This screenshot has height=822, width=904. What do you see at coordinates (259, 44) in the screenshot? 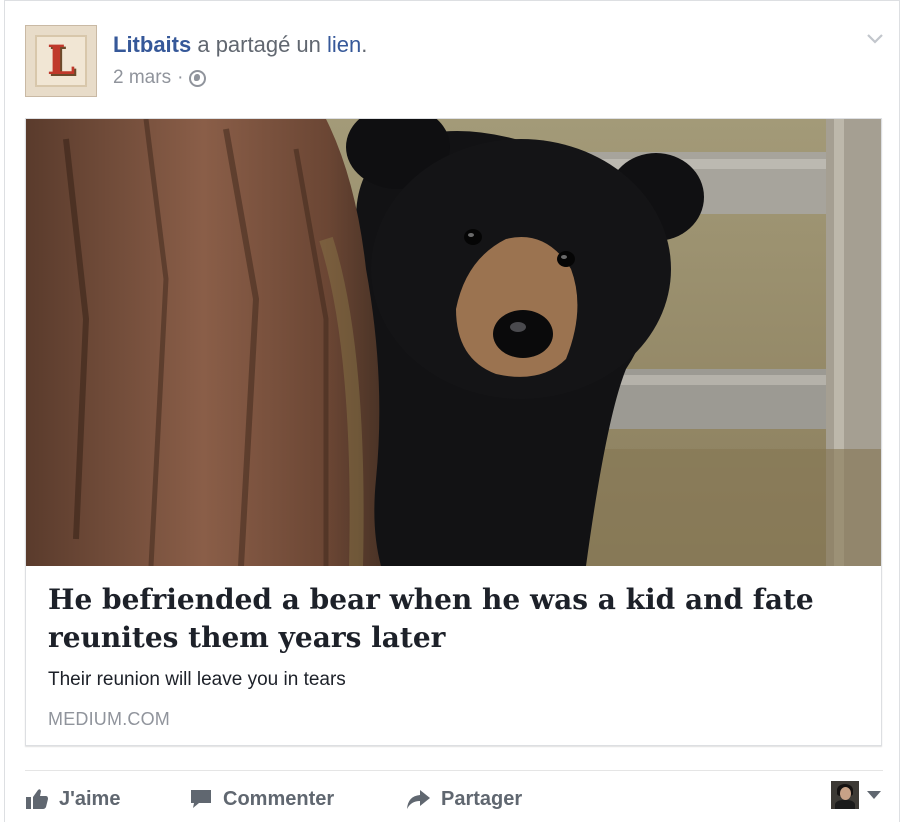
I see `action-text: a partagé un` at bounding box center [259, 44].